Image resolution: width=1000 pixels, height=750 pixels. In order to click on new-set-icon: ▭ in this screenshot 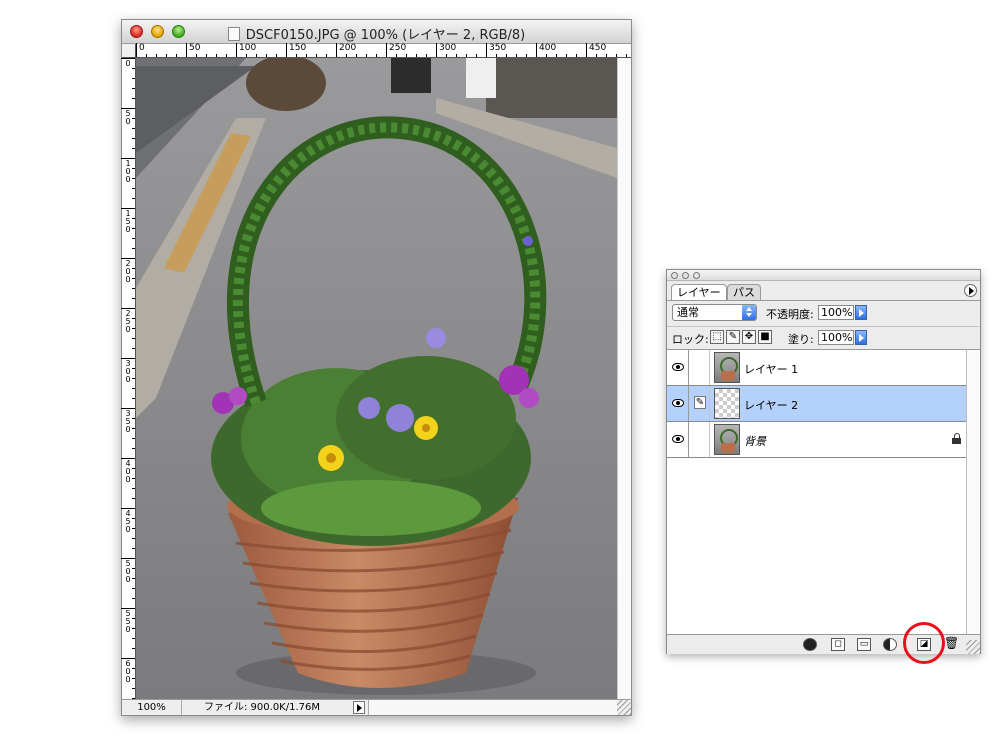, I will do `click(864, 644)`.